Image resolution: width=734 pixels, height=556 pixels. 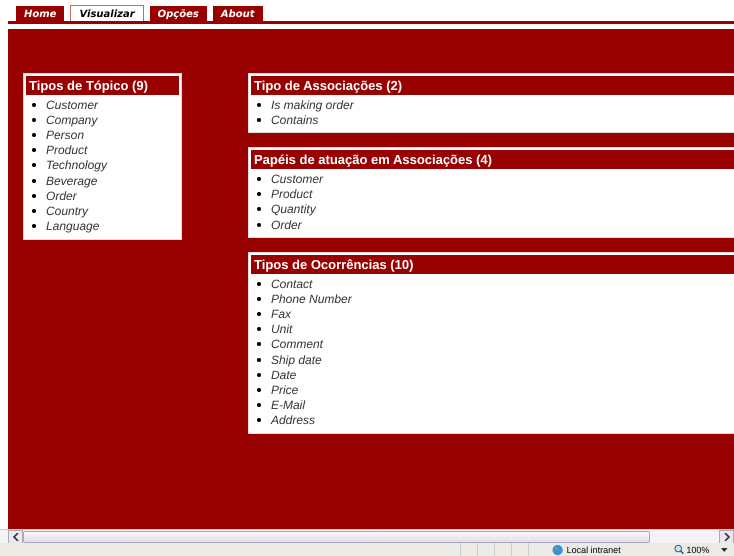 I want to click on nav-tab: Visualizar, so click(x=107, y=13).